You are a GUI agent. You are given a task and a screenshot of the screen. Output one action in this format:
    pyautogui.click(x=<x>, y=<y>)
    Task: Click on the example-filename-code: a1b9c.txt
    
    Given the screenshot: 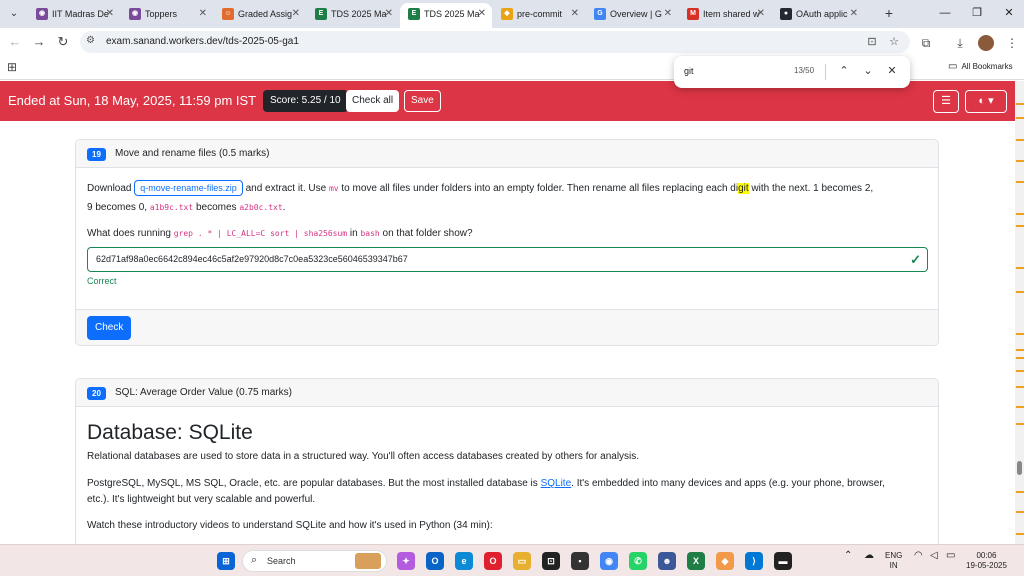 What is the action you would take?
    pyautogui.click(x=171, y=207)
    